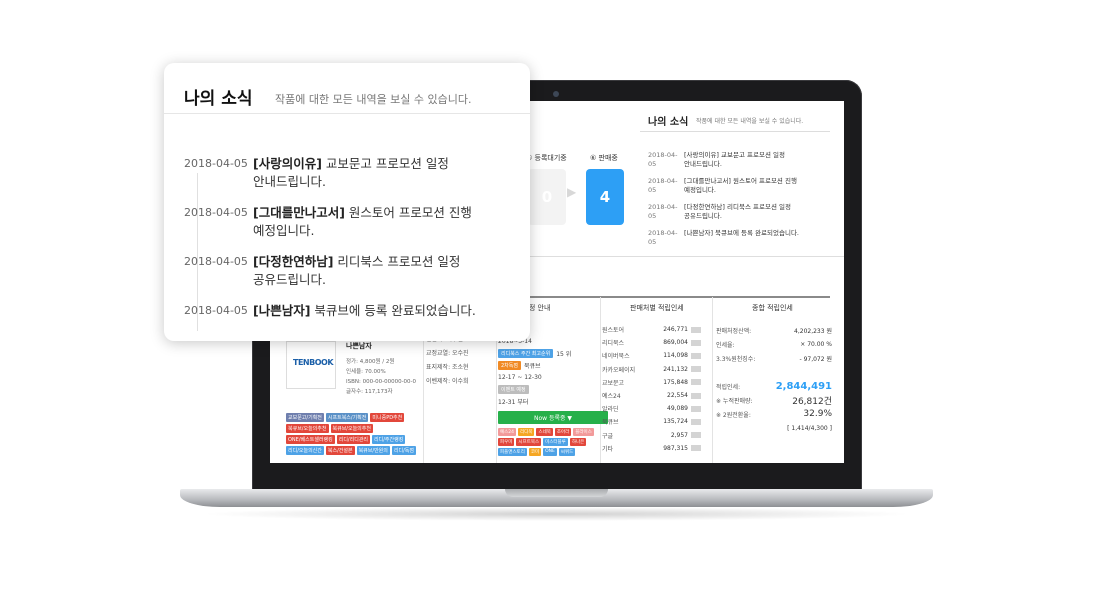 This screenshot has width=1100, height=600. I want to click on screen-news-item: 2018-04-05 [사랑의이유] 교보문고 프로모션 일정 안내드립니다., so click(743, 160).